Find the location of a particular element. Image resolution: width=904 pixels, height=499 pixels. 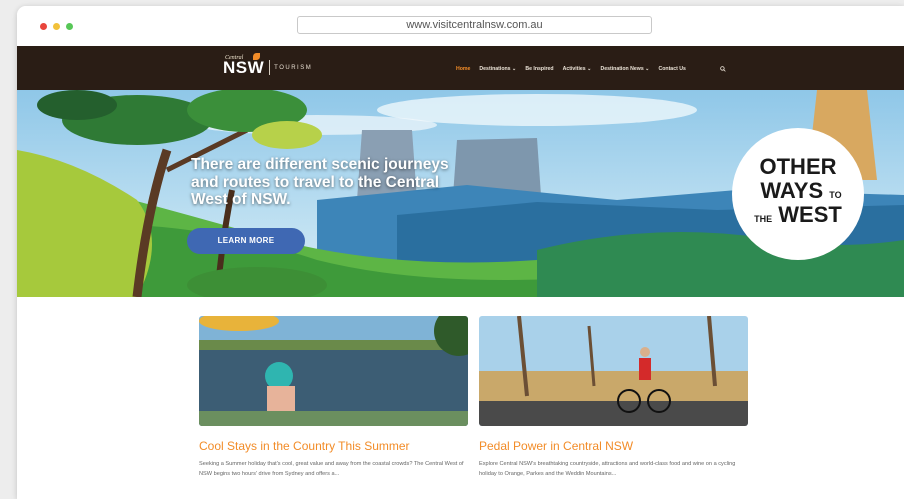

minimize-window-dot is located at coordinates (56, 26).